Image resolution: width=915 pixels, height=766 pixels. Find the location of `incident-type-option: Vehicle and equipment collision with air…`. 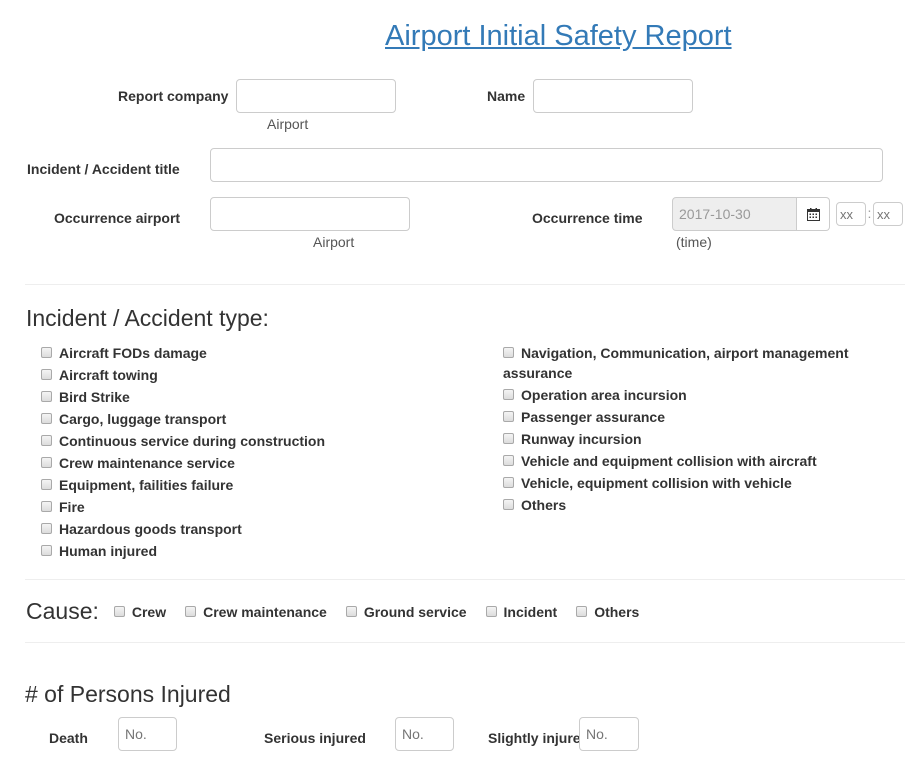

incident-type-option: Vehicle and equipment collision with air… is located at coordinates (683, 461).